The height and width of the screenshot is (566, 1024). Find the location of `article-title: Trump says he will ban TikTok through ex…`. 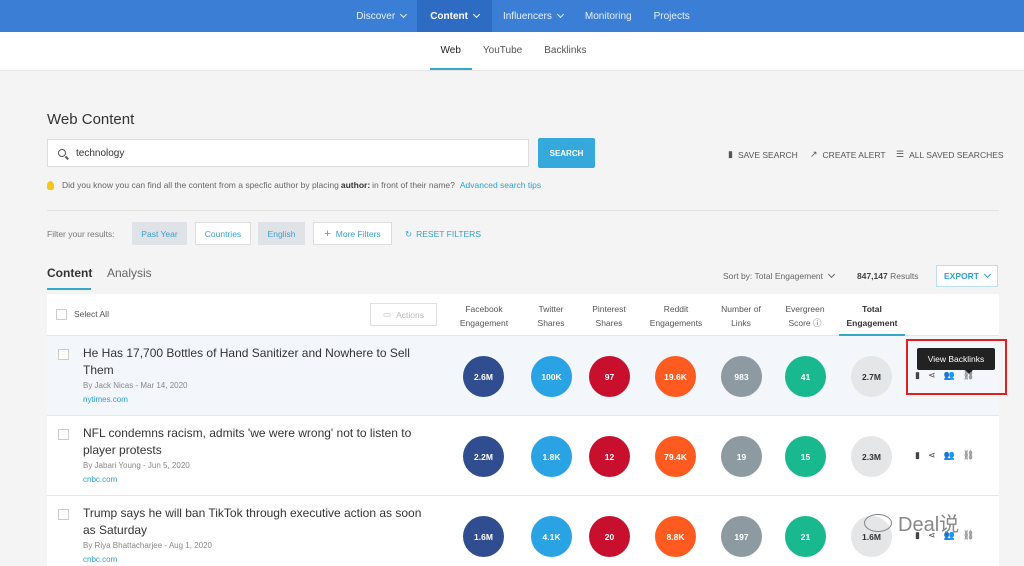

article-title: Trump says he will ban TikTok through ex… is located at coordinates (255, 522).